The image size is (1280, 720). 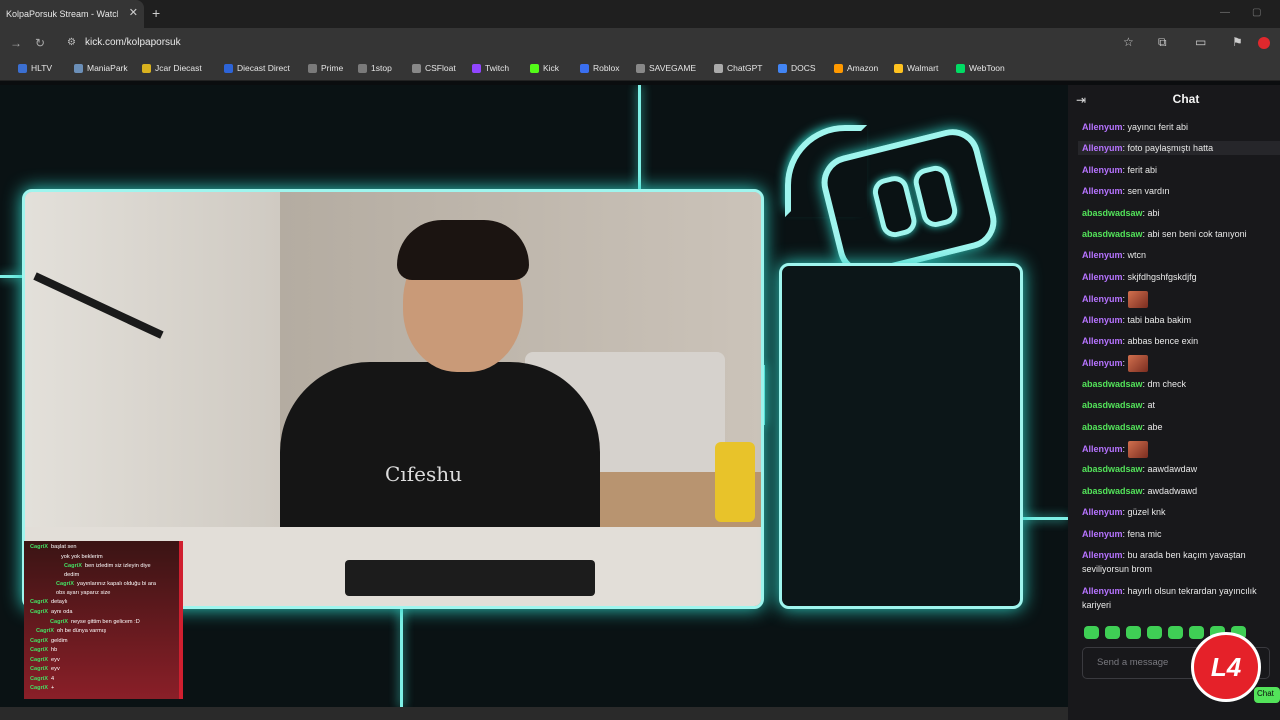 What do you see at coordinates (1177, 234) in the screenshot?
I see `chat-message: abasdwadsaw: abi sen beni cok tanıyoni` at bounding box center [1177, 234].